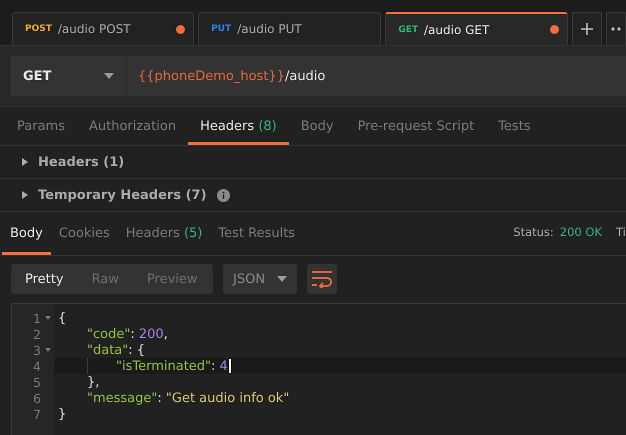 The height and width of the screenshot is (435, 626). Describe the element at coordinates (416, 126) in the screenshot. I see `request-section-tab: Pre-request Script` at that location.